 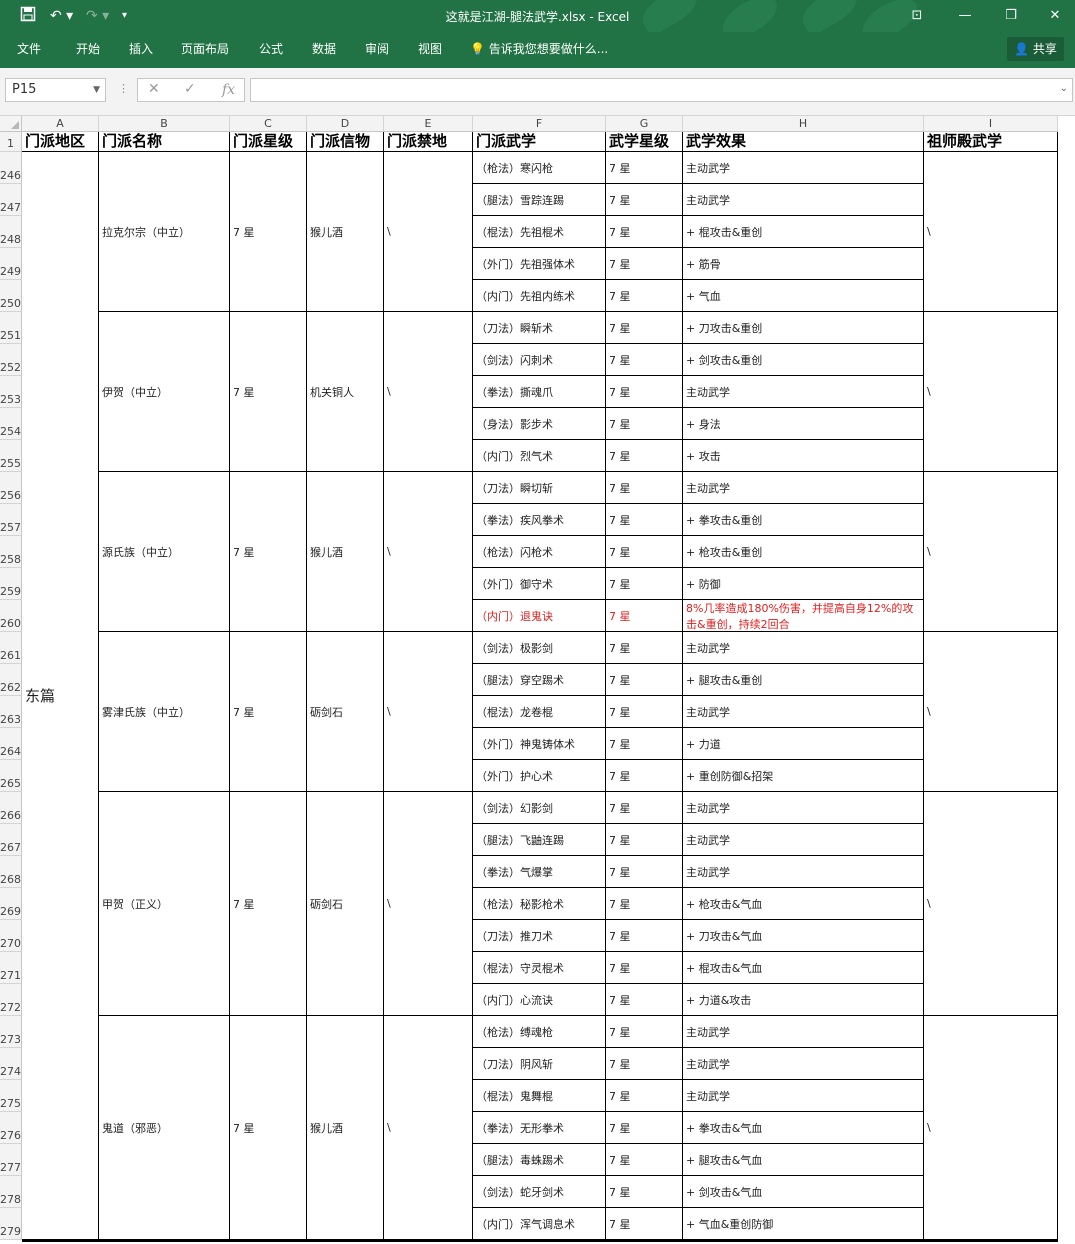 I want to click on tab-formulas: 公式, so click(x=271, y=49).